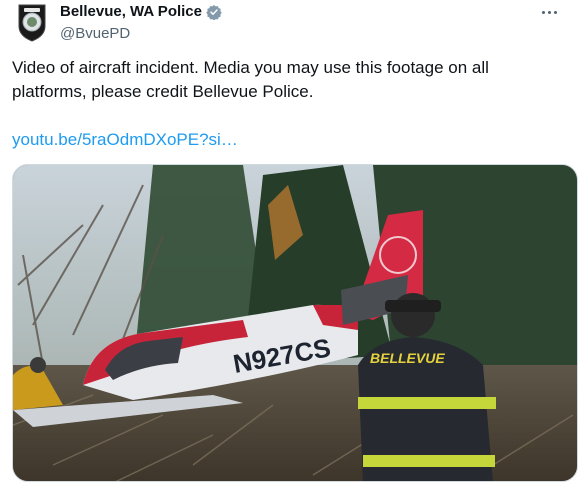  What do you see at coordinates (141, 34) in the screenshot?
I see `account-handle: @BvuePD` at bounding box center [141, 34].